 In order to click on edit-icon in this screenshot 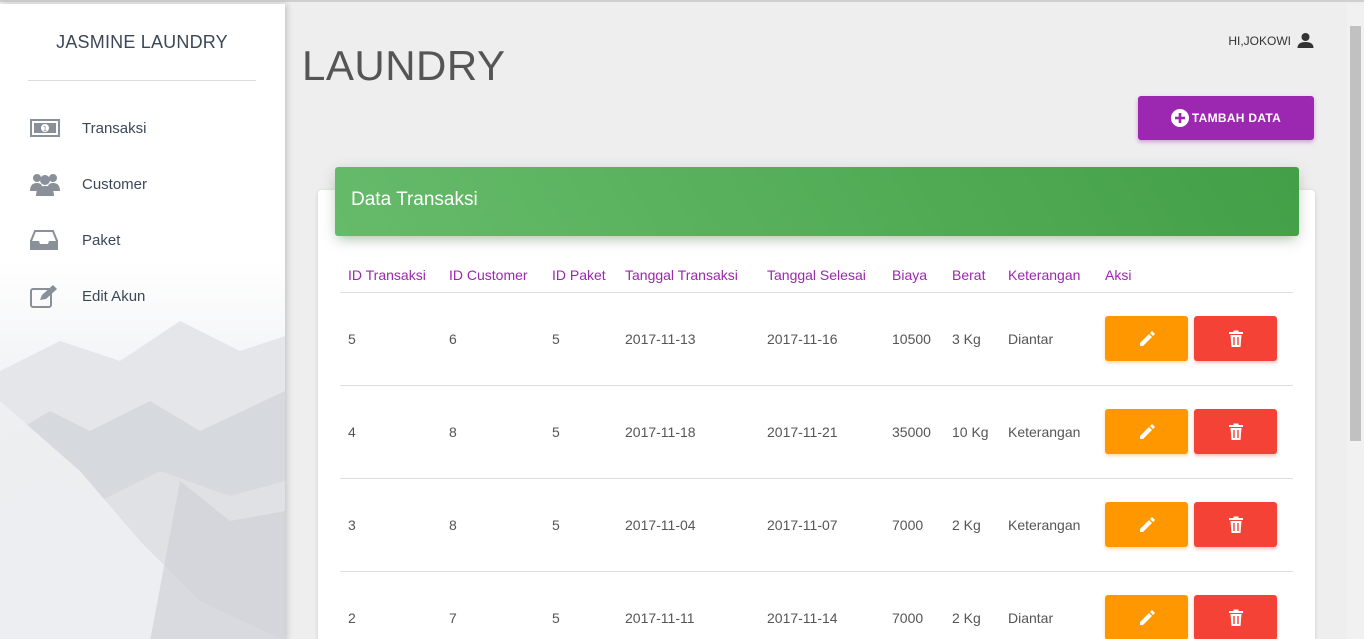, I will do `click(48, 296)`.